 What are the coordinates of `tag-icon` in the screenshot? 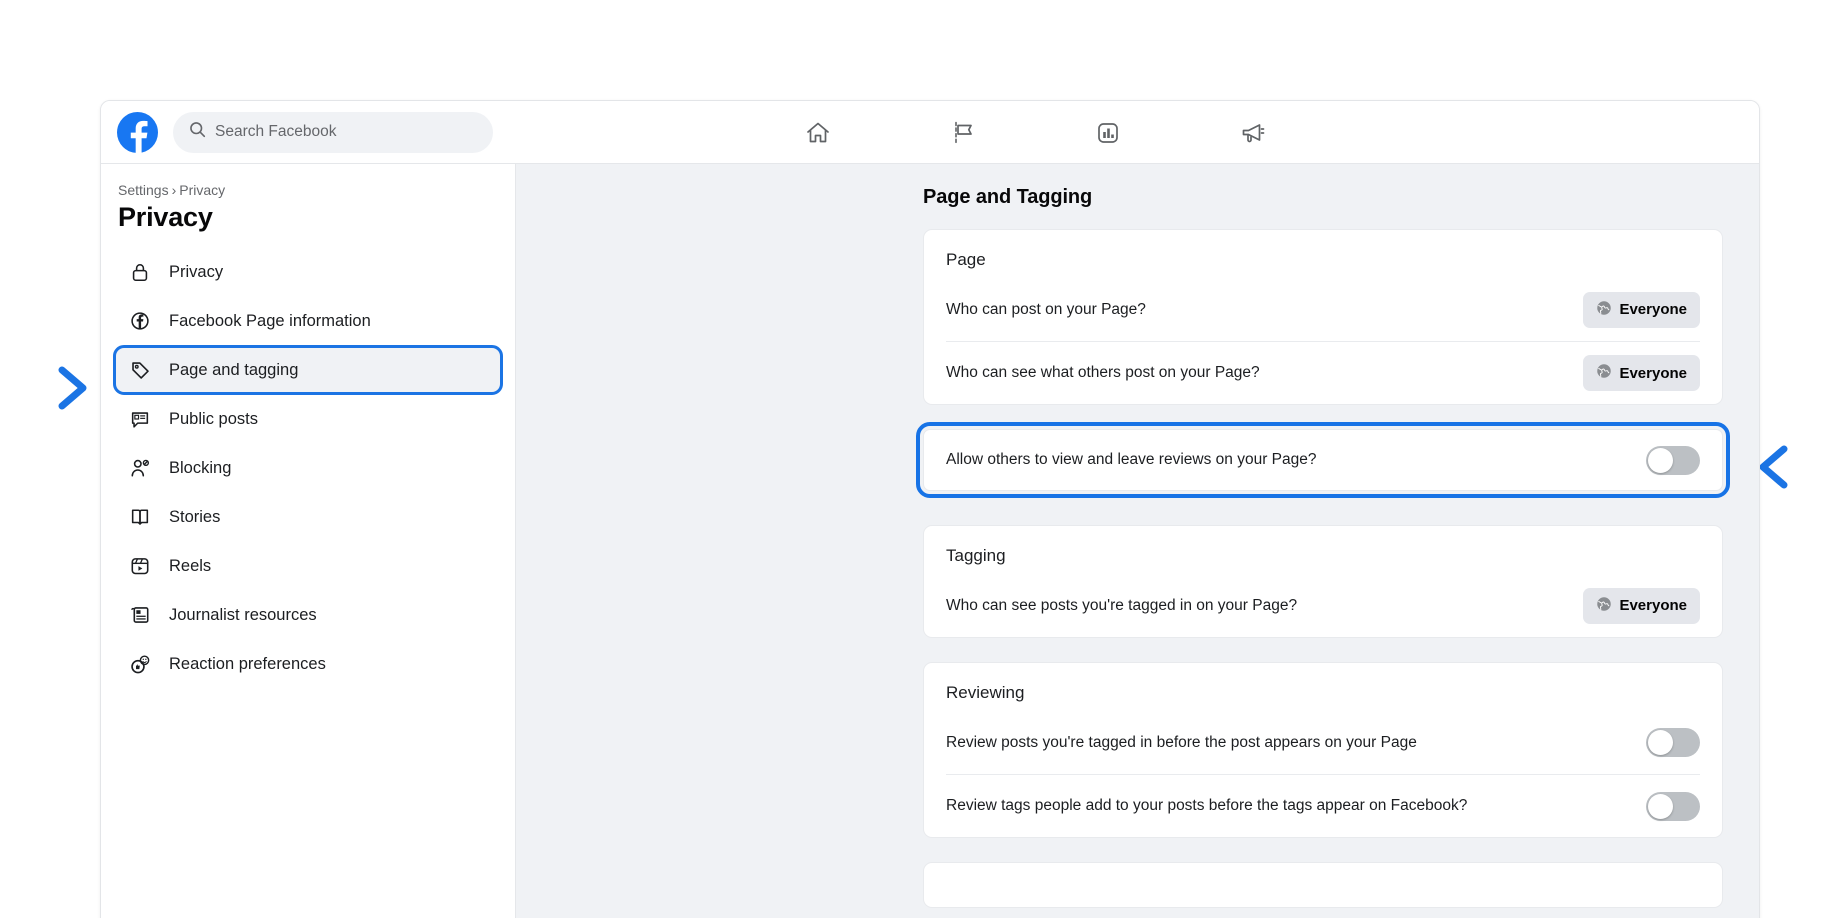 It's located at (140, 370).